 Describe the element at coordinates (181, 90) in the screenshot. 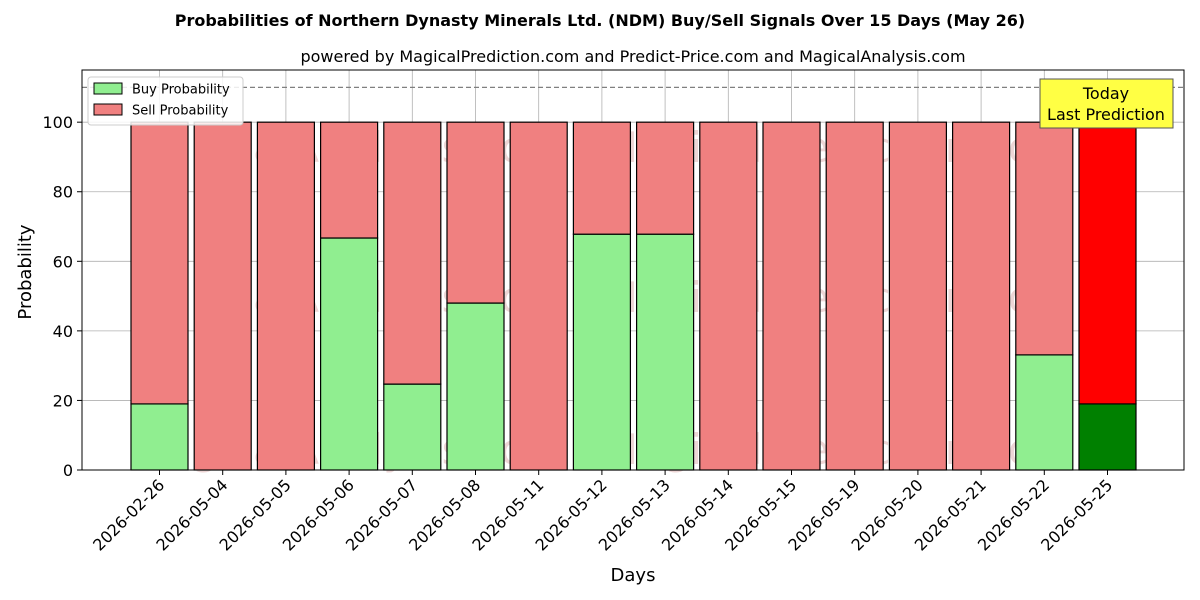

I see `legend-label: Buy Probability` at that location.